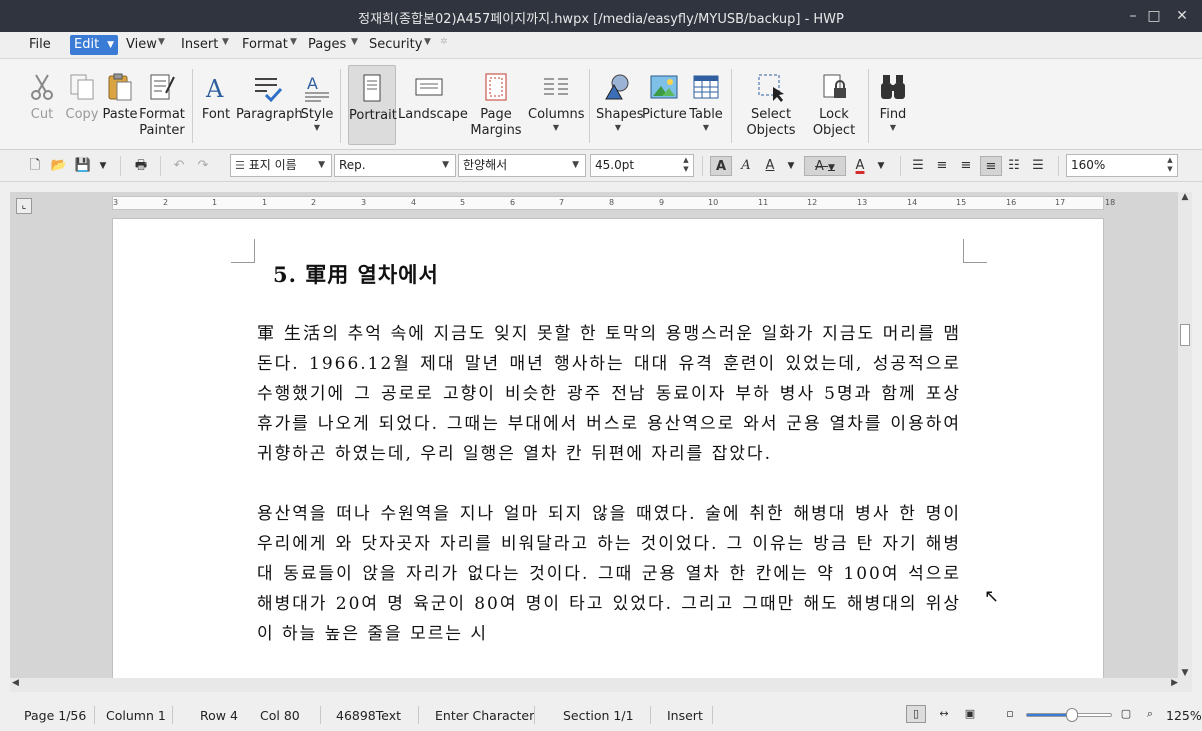 This screenshot has height=731, width=1202. I want to click on print-icon: 🖶, so click(141, 166).